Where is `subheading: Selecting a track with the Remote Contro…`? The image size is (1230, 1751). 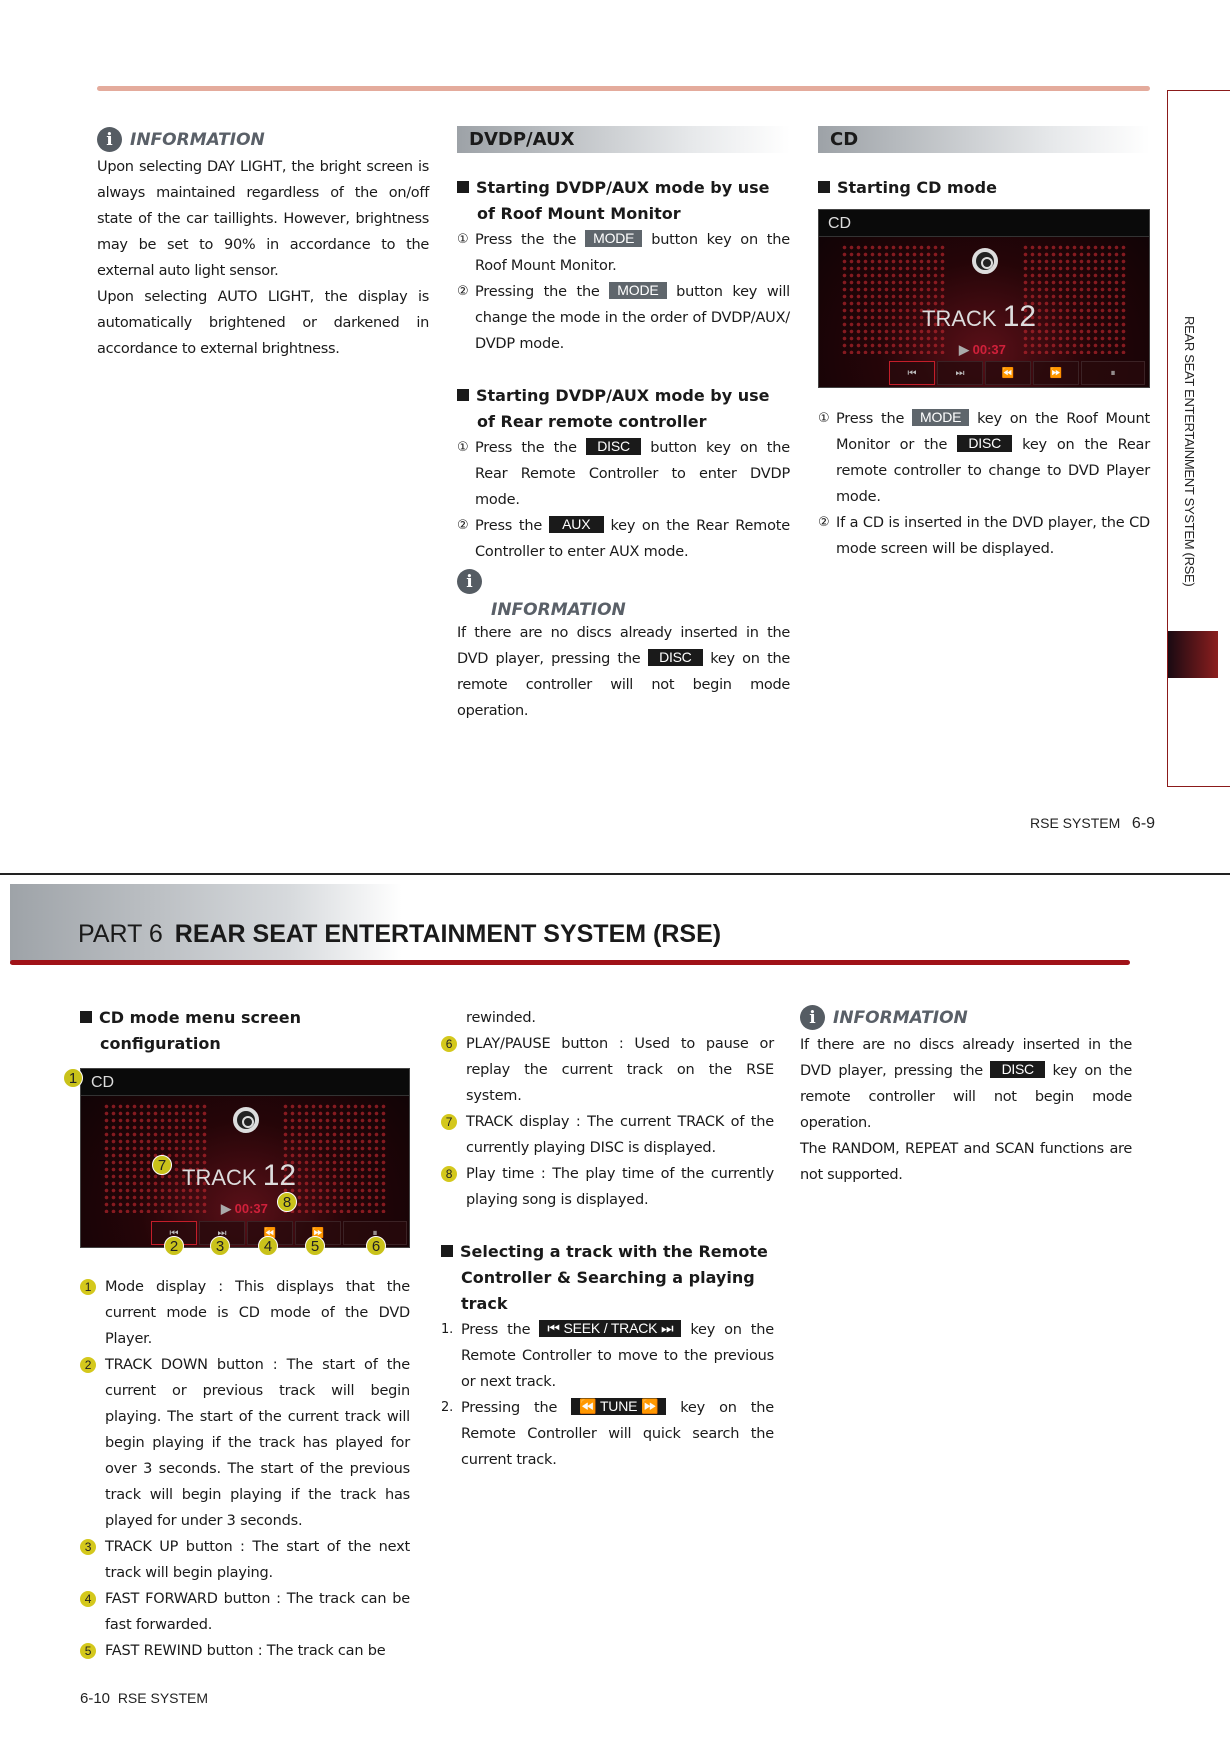
subheading: Selecting a track with the Remote Contro… is located at coordinates (607, 1278).